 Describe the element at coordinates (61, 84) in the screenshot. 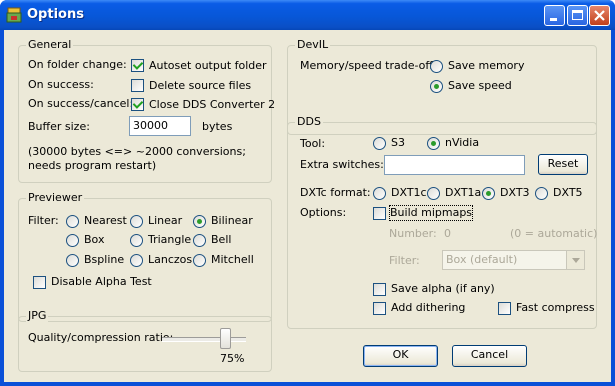

I see `success-label: On success:` at that location.